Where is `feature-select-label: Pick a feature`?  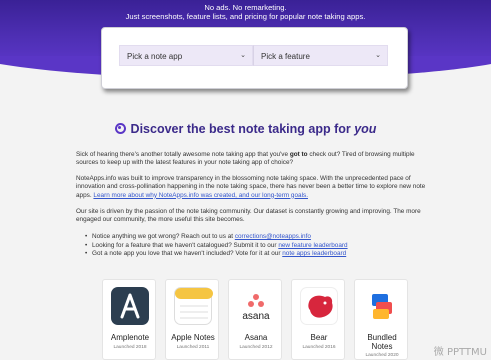 feature-select-label: Pick a feature is located at coordinates (285, 56).